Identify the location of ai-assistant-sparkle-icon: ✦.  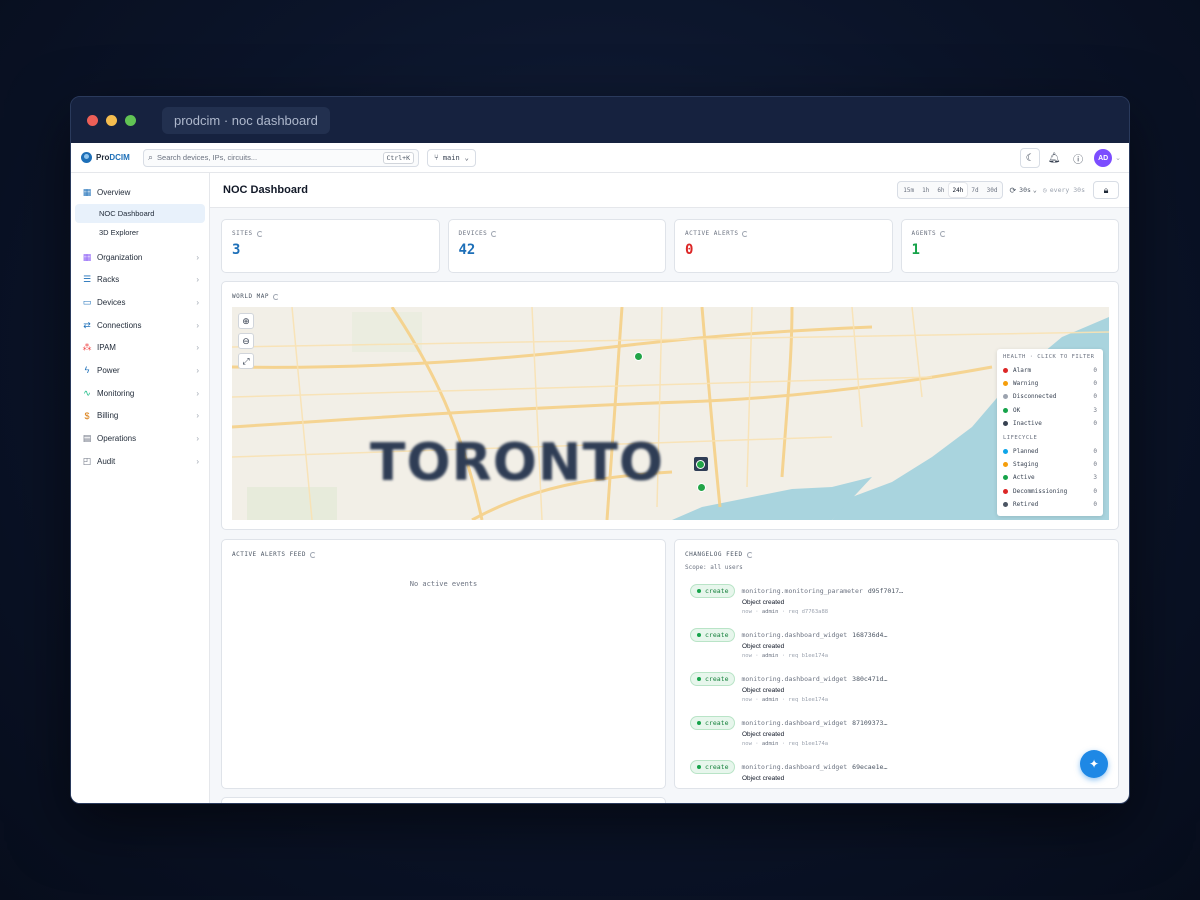
(1094, 764).